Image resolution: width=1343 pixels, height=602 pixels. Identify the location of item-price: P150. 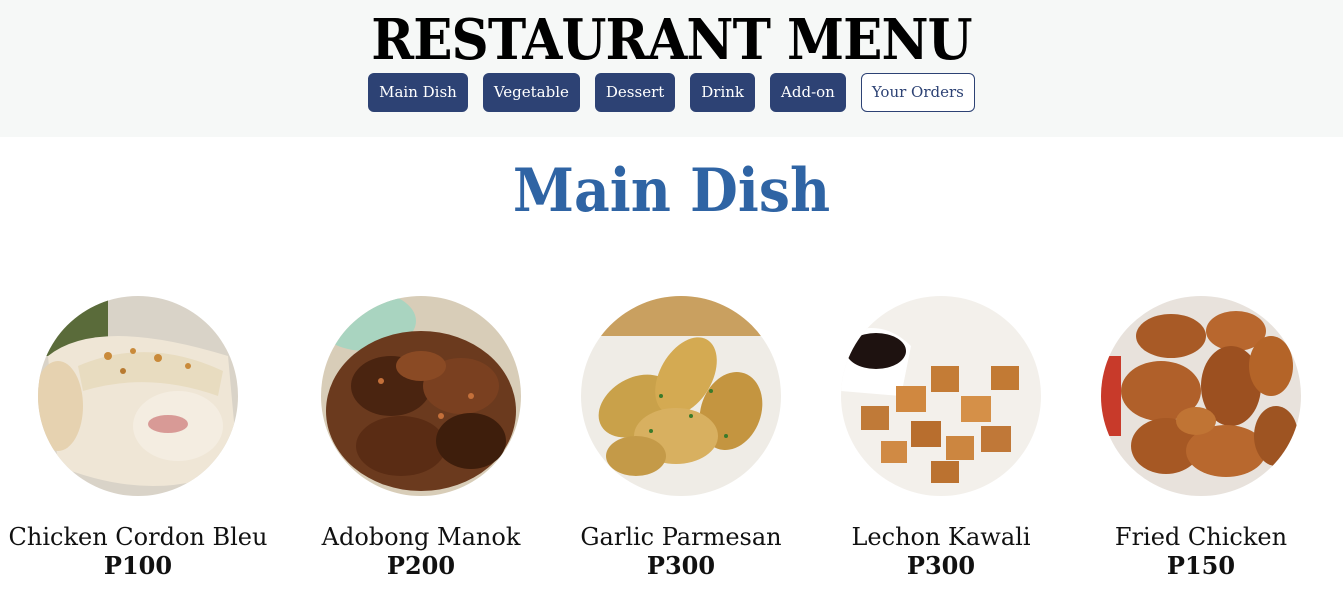
(1201, 565).